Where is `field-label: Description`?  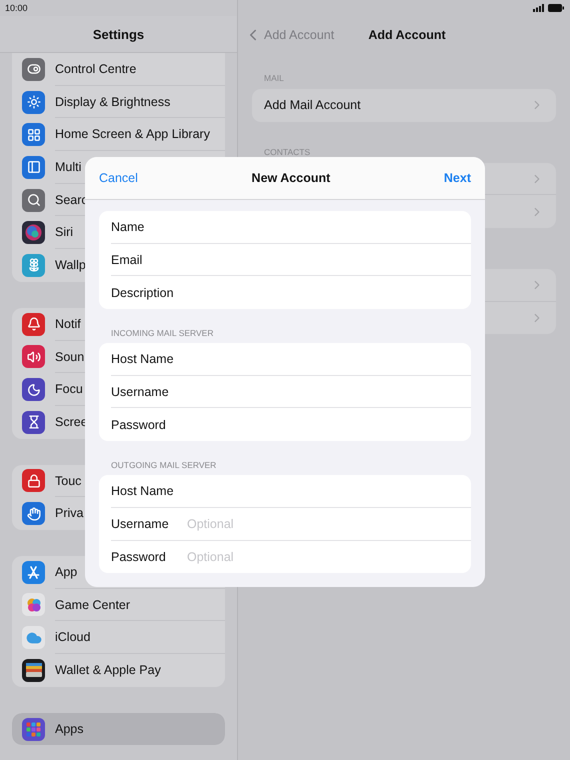
field-label: Description is located at coordinates (143, 293).